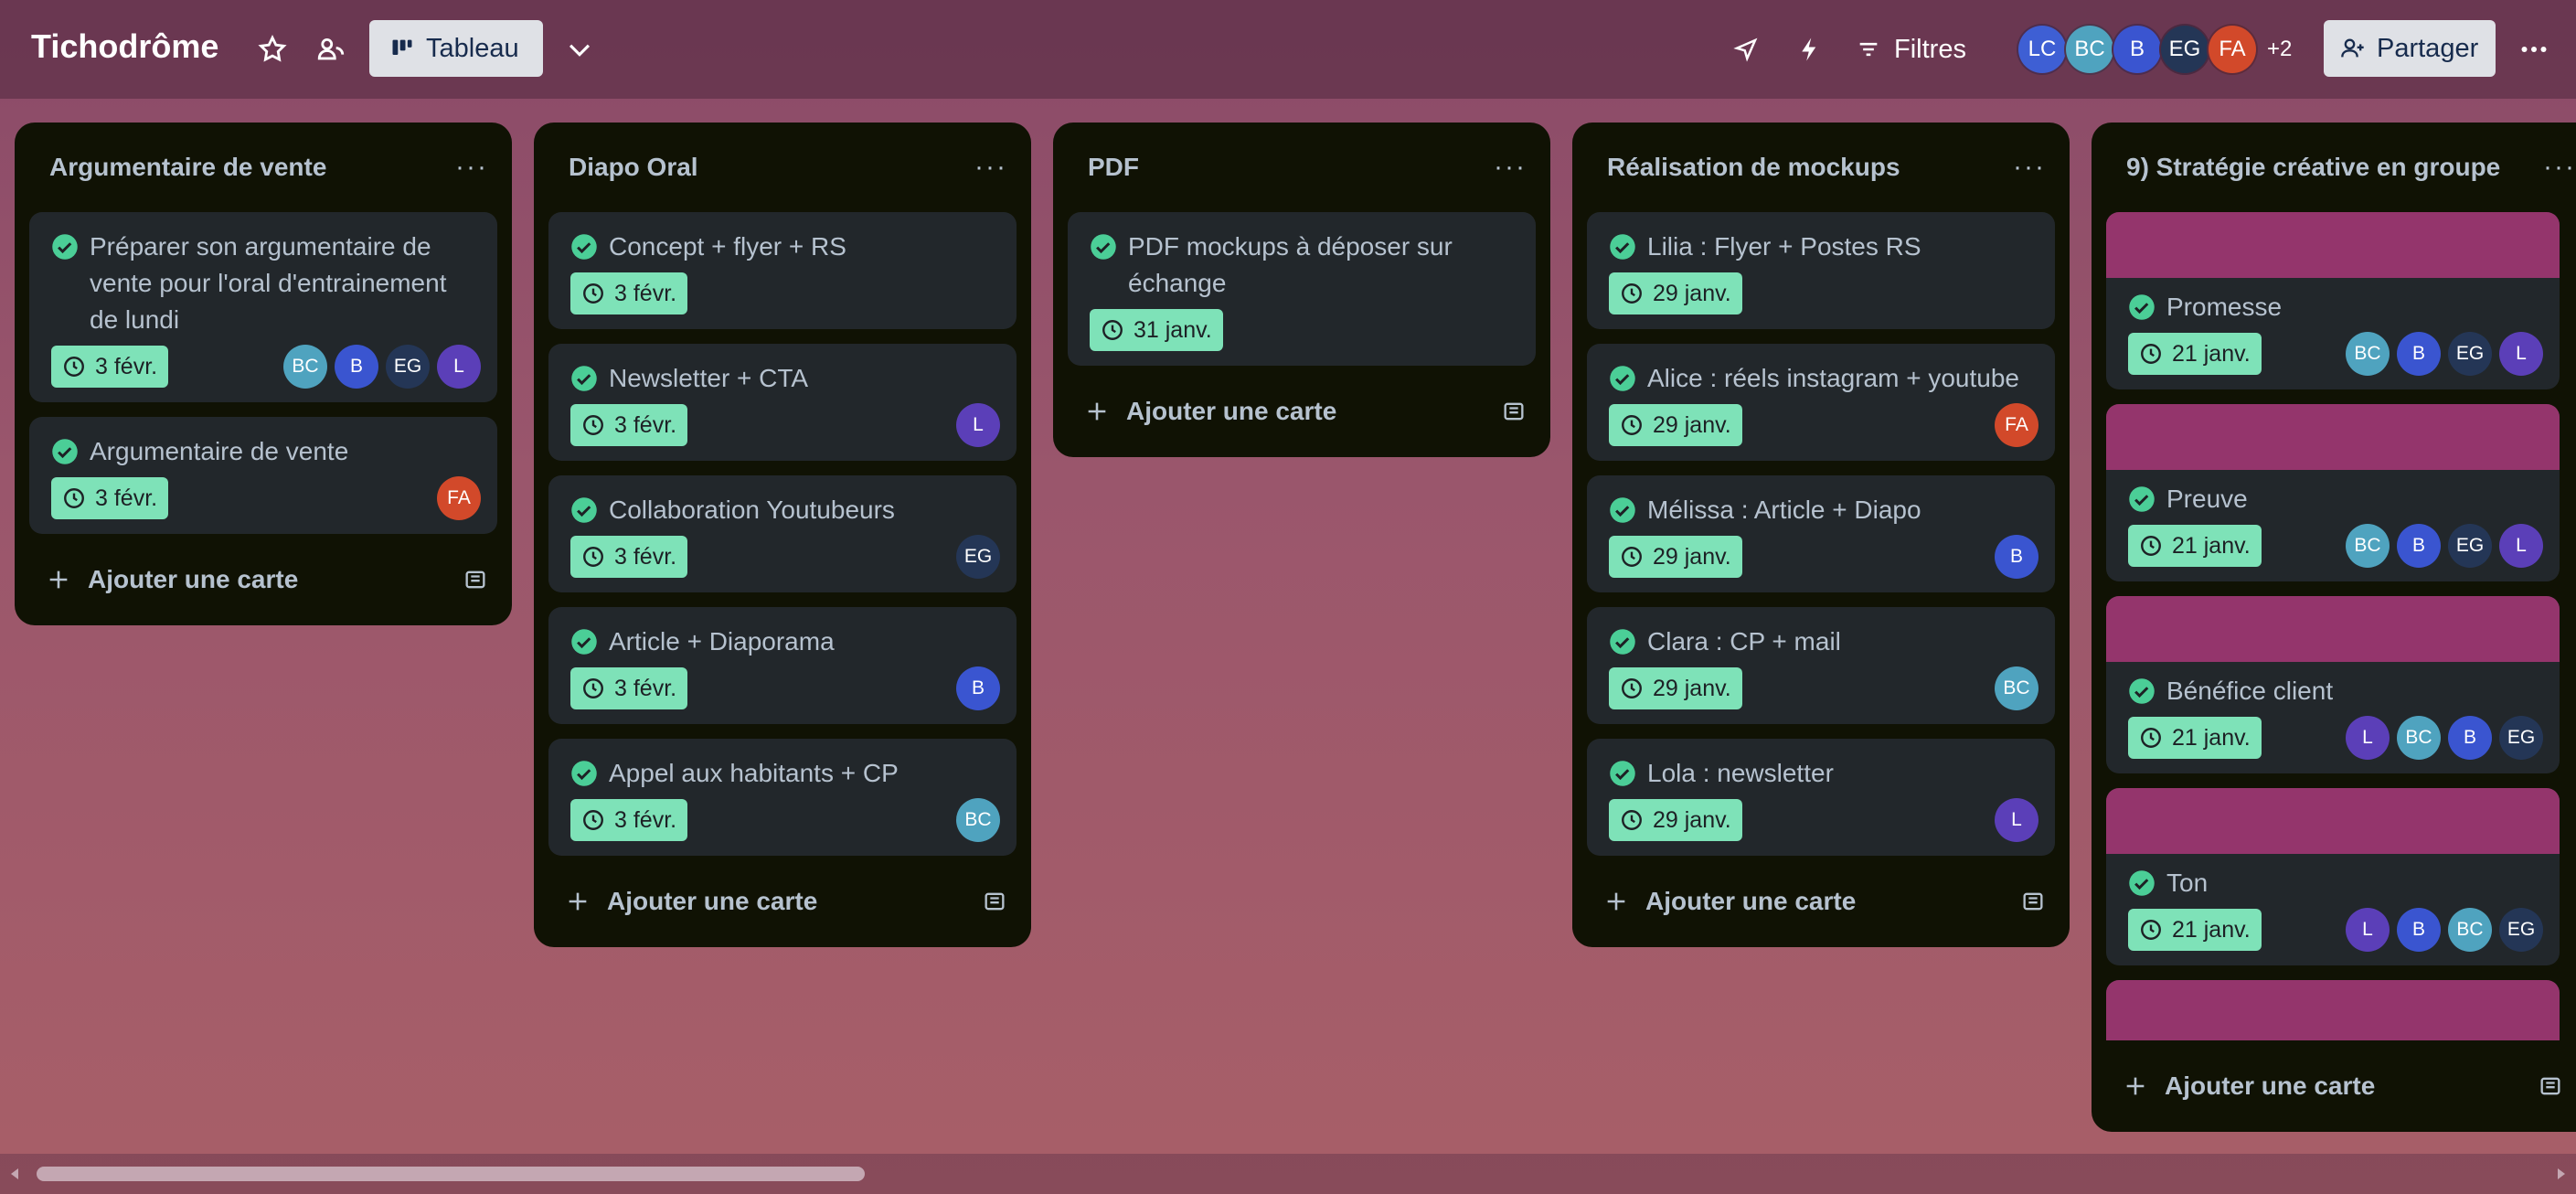 This screenshot has width=2576, height=1194. What do you see at coordinates (2333, 300) in the screenshot?
I see `card: Promesse 21 janv. BC B EG L` at bounding box center [2333, 300].